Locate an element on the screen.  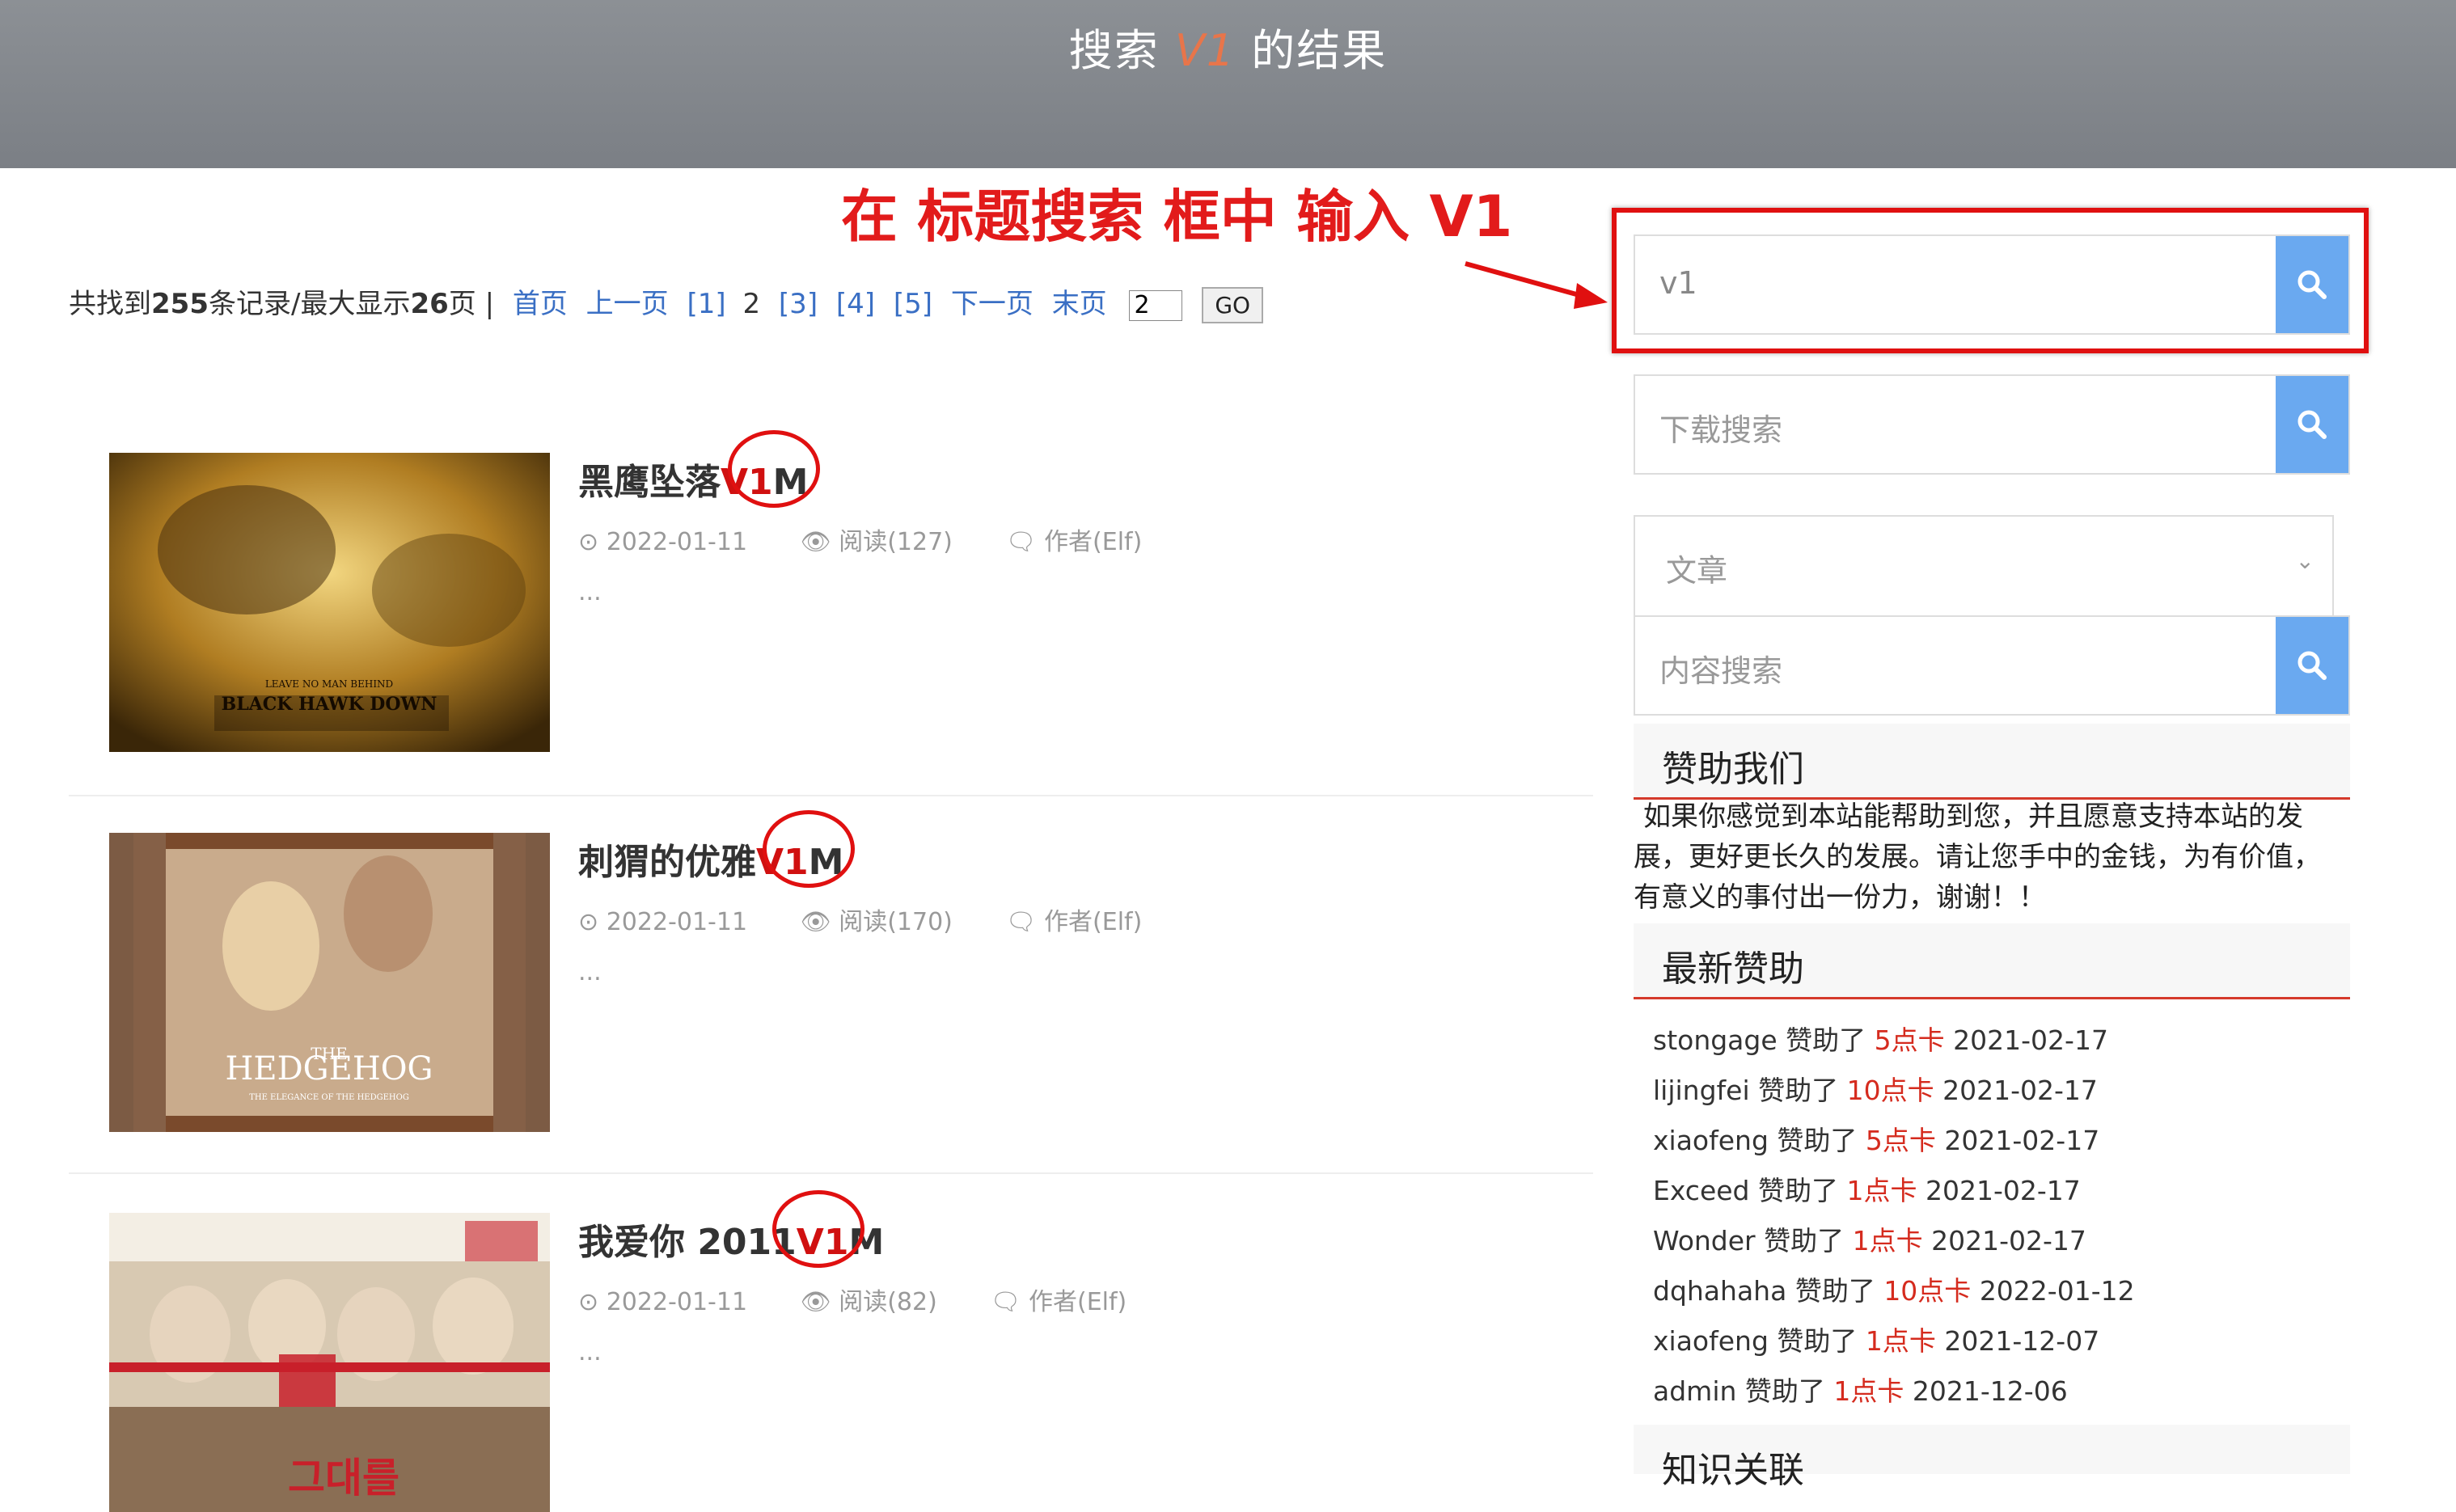
poster-title: HEDGEHOG is located at coordinates (329, 1069).